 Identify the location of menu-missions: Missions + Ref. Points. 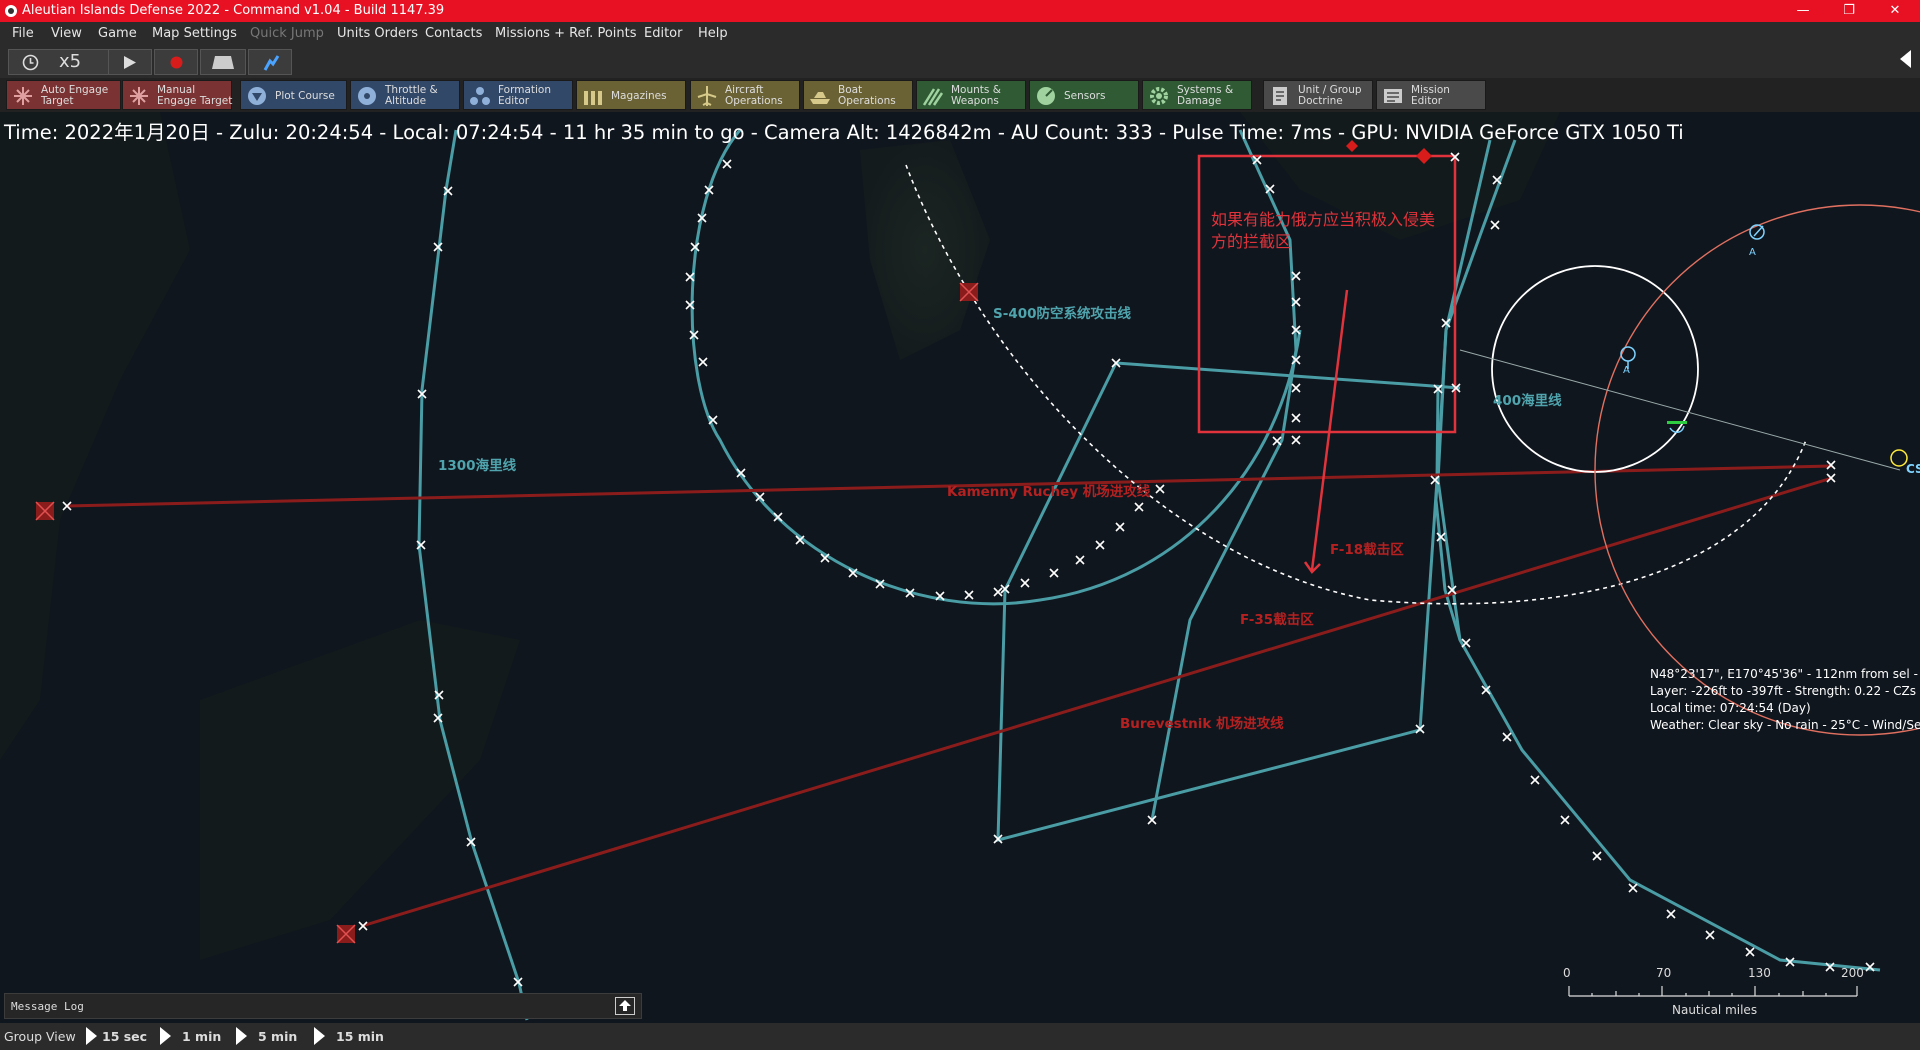
(566, 33).